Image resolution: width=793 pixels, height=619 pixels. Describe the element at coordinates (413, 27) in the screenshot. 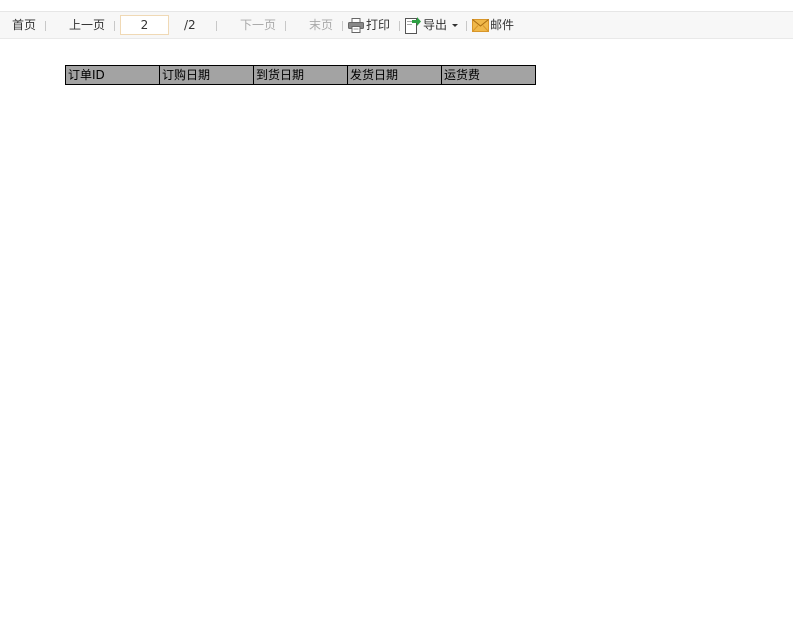

I see `export-icon` at that location.